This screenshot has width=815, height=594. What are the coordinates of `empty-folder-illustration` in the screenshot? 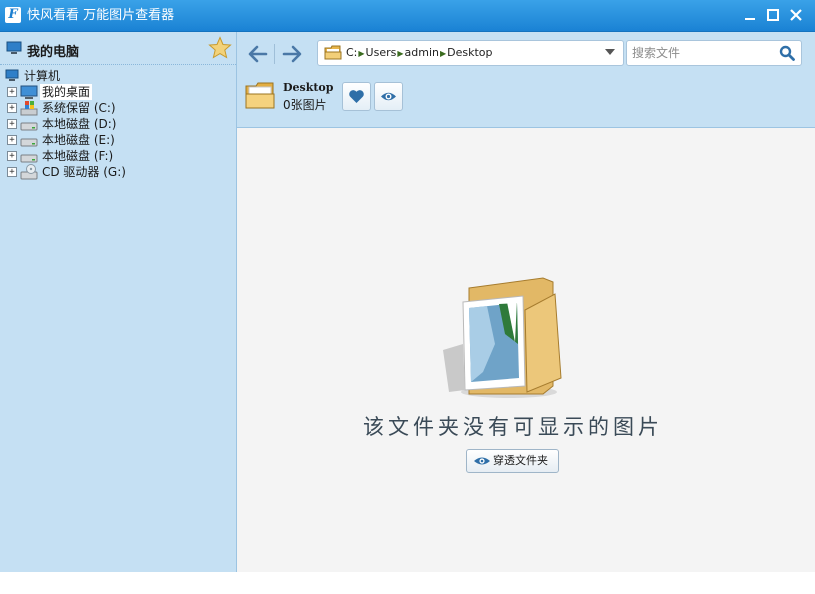 It's located at (502, 337).